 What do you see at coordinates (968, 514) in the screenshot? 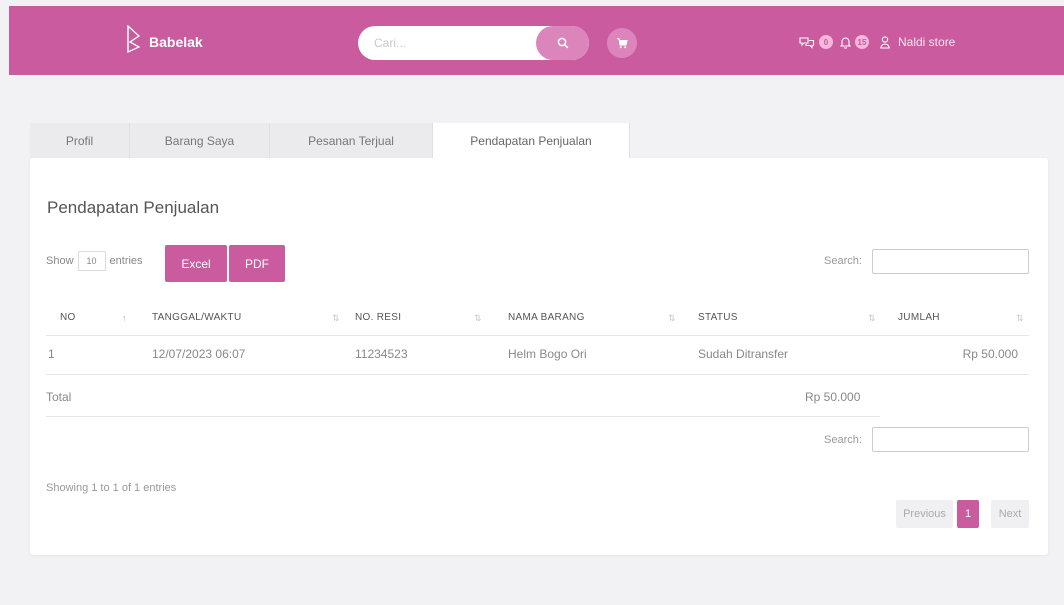
I see `pagination-page-1: 1` at bounding box center [968, 514].